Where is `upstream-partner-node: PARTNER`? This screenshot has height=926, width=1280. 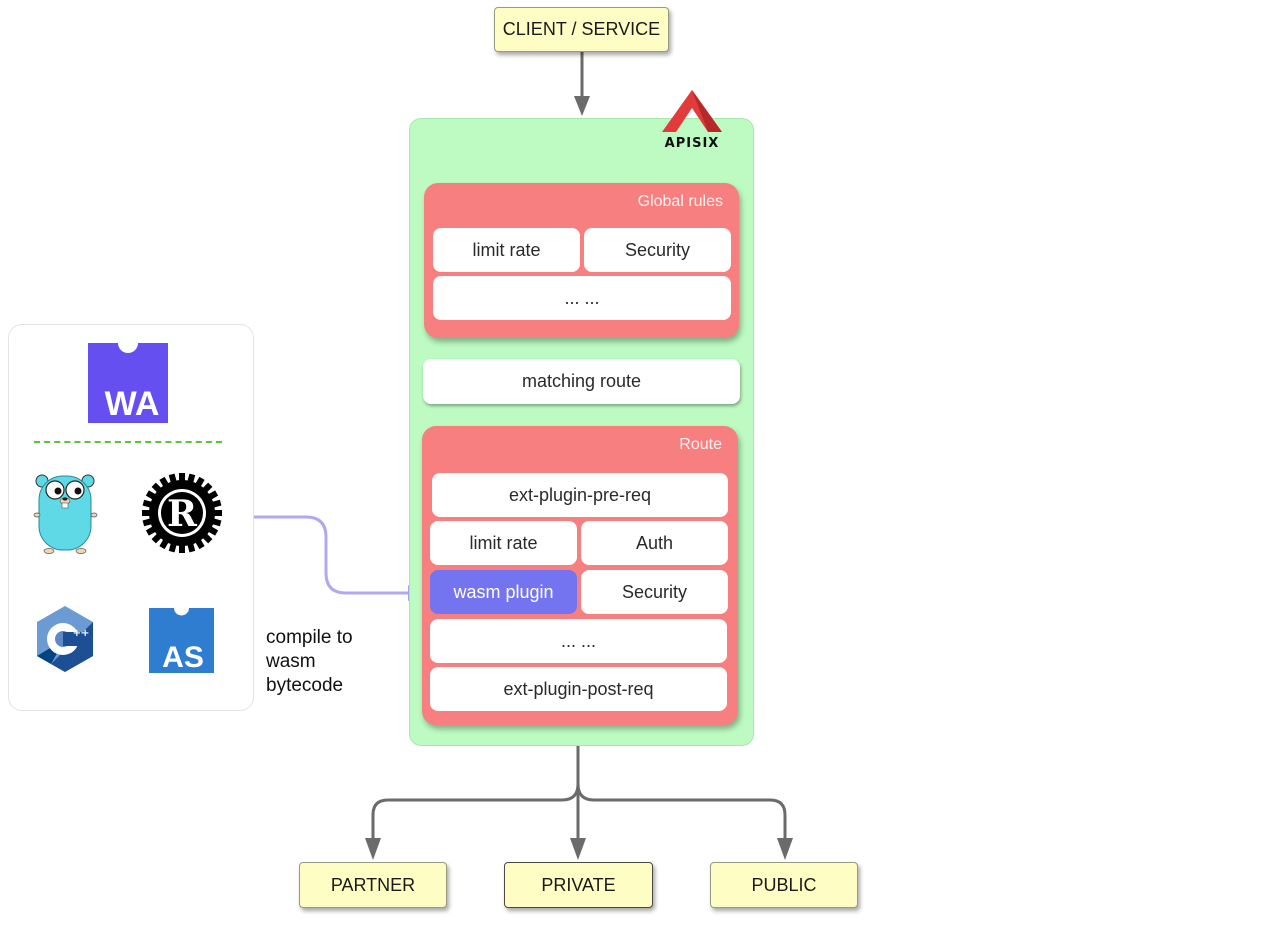
upstream-partner-node: PARTNER is located at coordinates (373, 885).